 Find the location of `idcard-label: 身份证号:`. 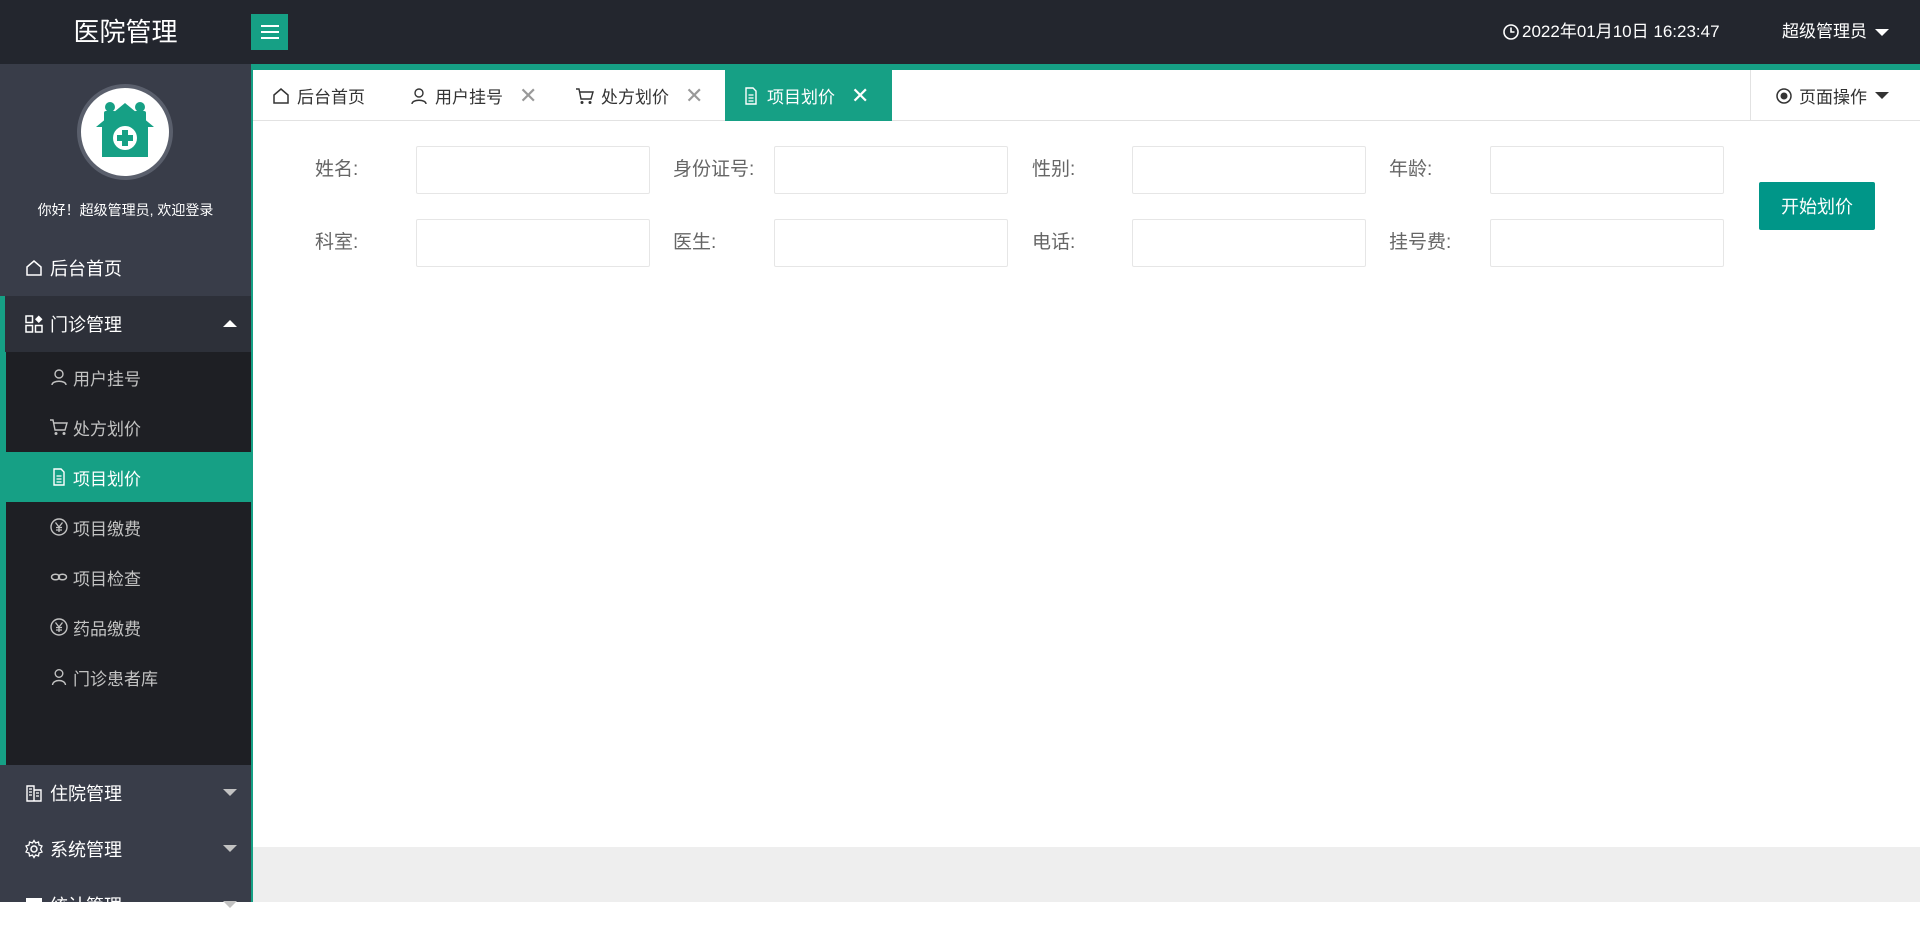

idcard-label: 身份证号: is located at coordinates (714, 169).